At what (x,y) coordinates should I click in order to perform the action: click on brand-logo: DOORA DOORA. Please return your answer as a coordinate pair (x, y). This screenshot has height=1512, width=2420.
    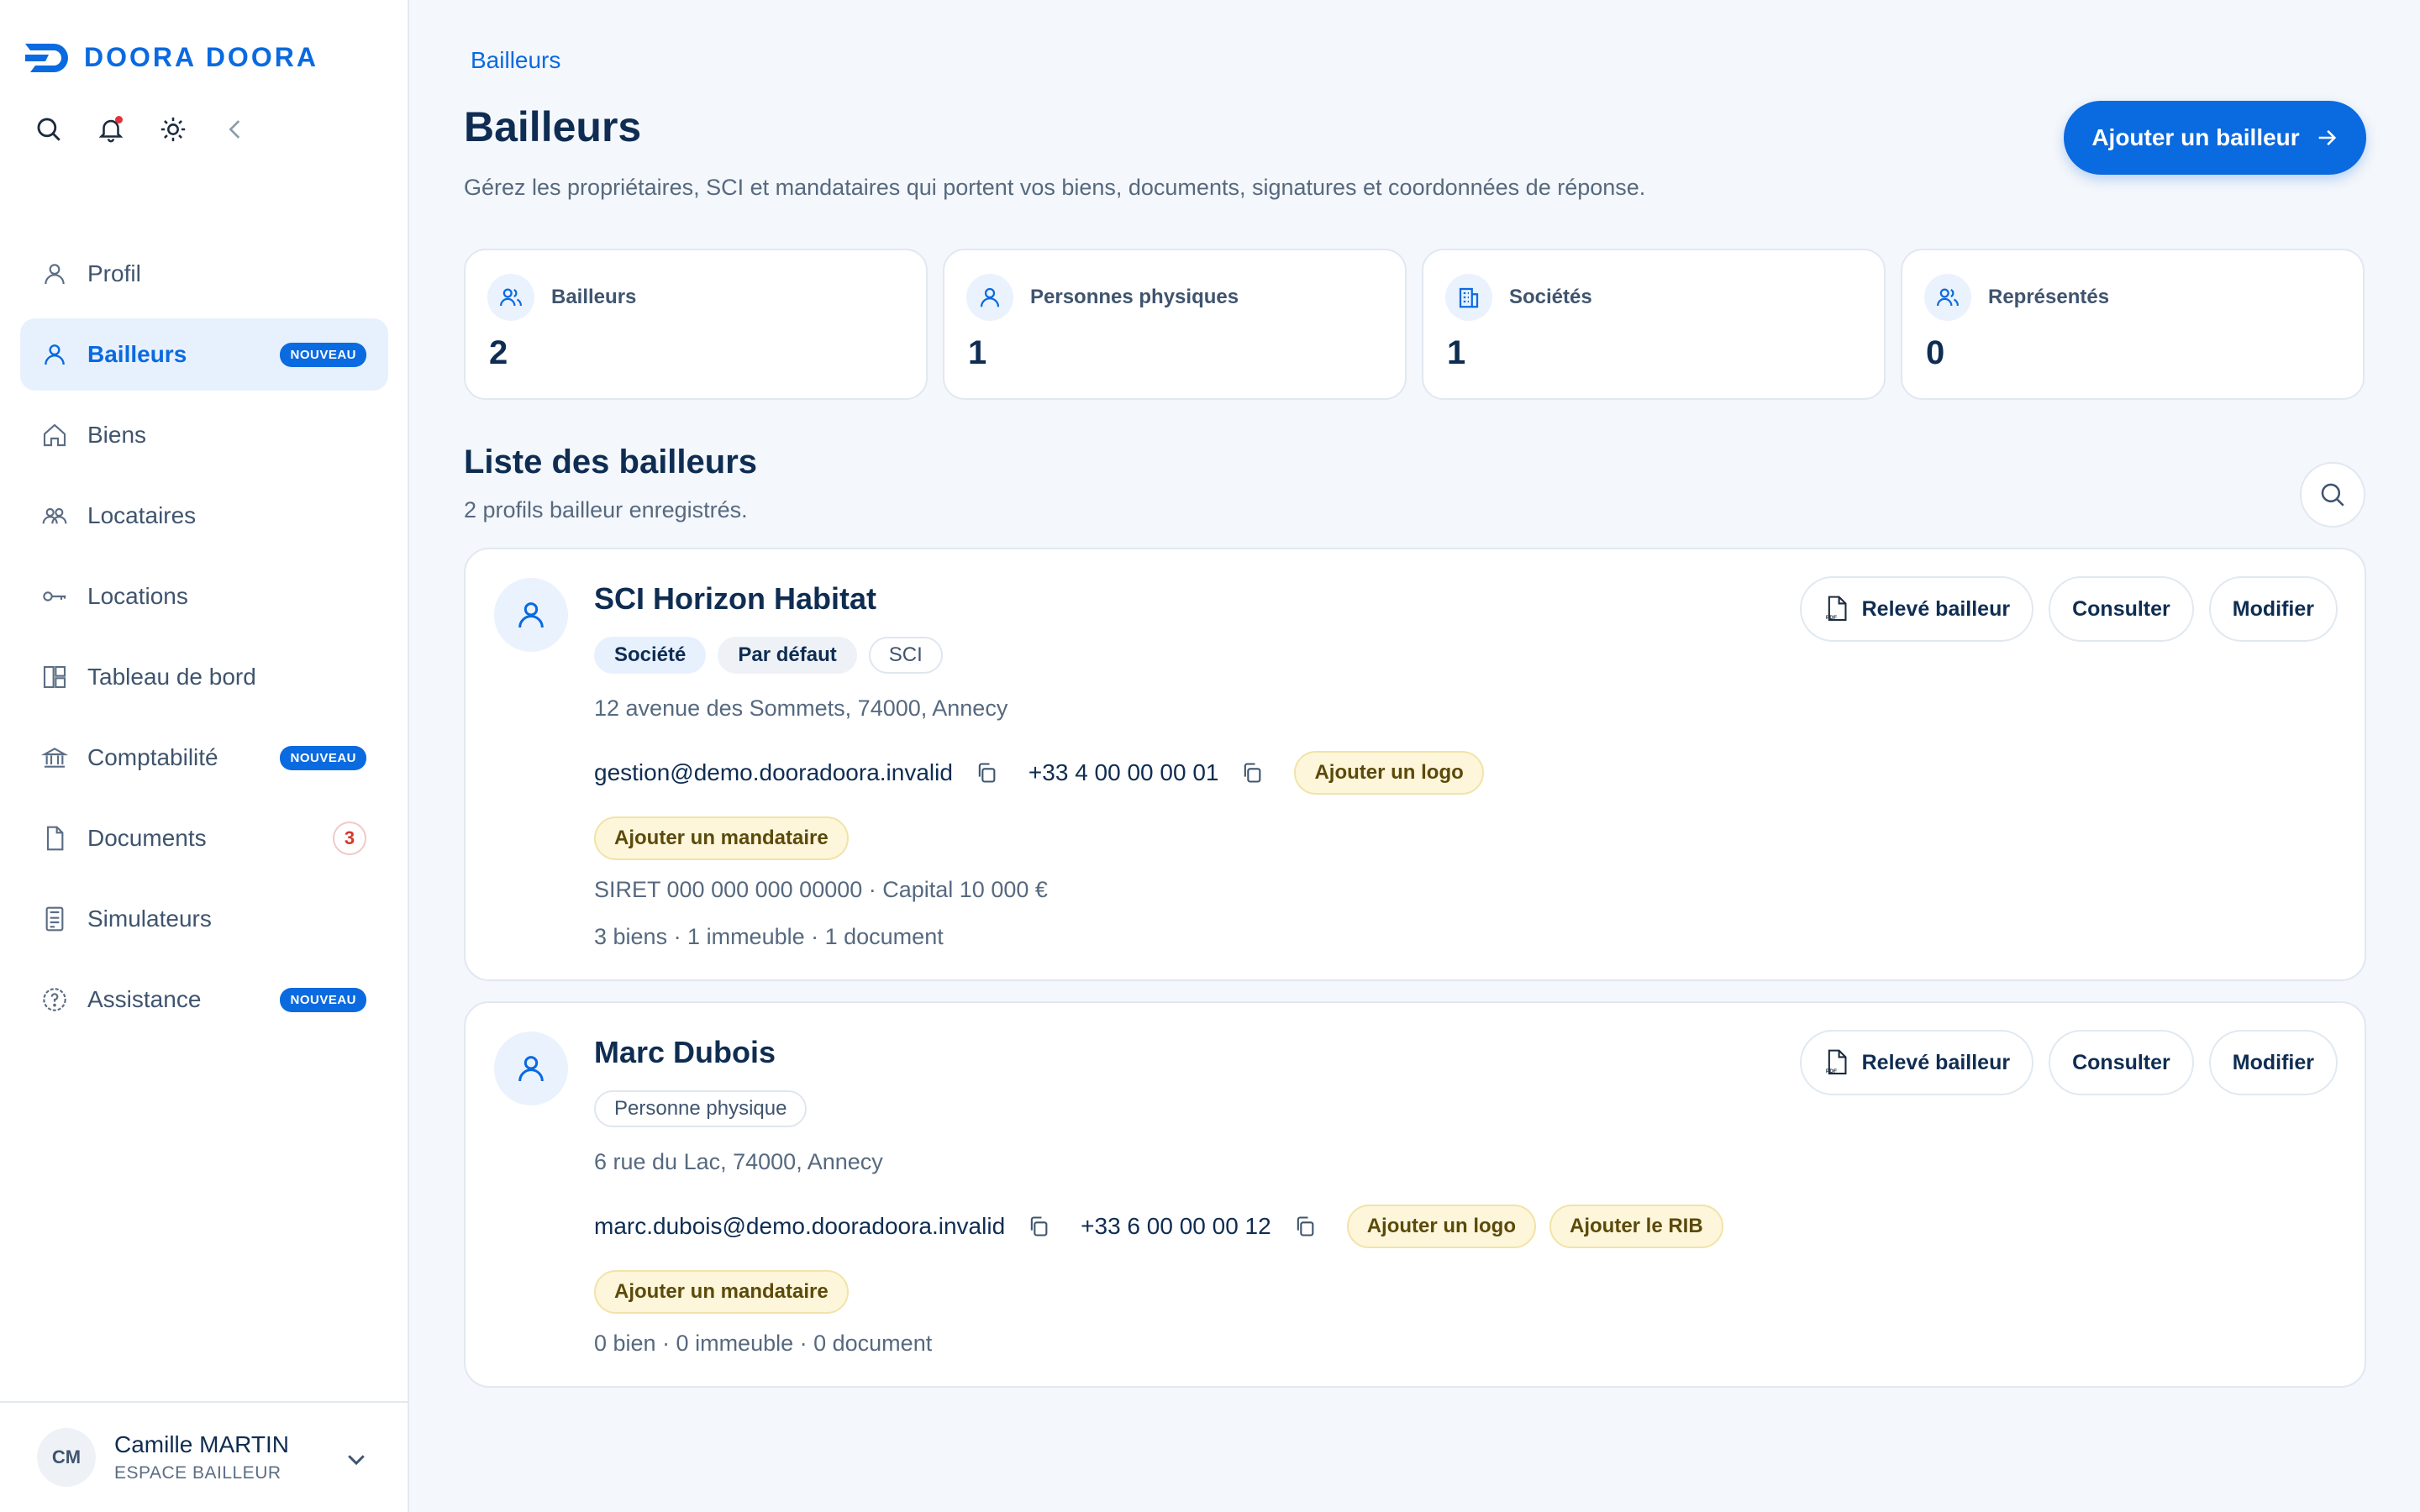
    Looking at the image, I should click on (172, 57).